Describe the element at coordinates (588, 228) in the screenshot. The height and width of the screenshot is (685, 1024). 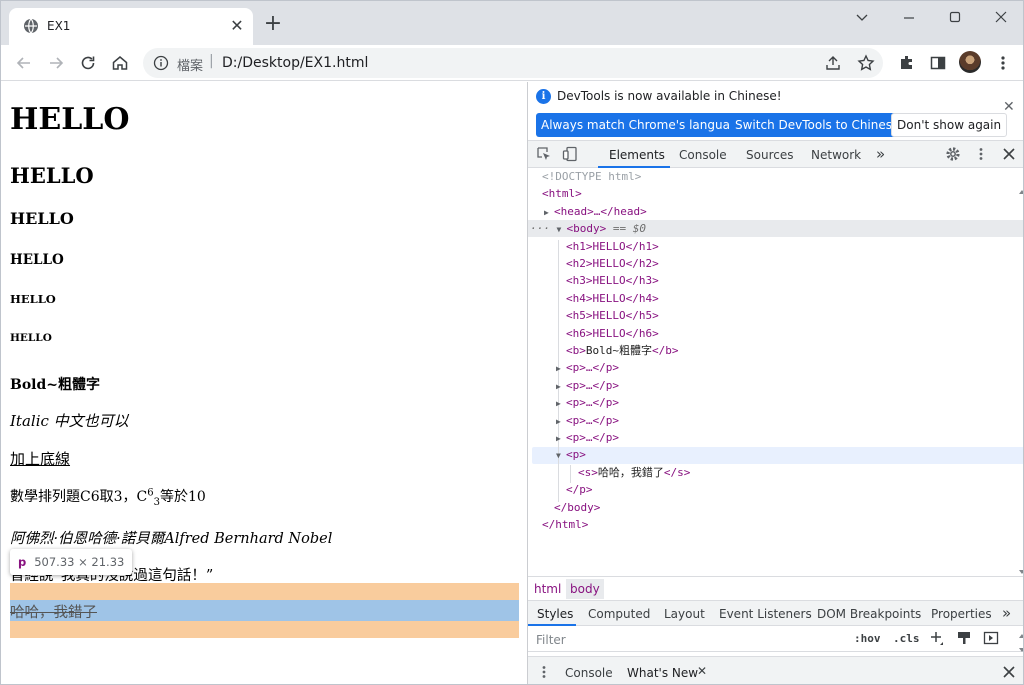
I see `dom-body-open: ··· ▼ <body> == $0` at that location.